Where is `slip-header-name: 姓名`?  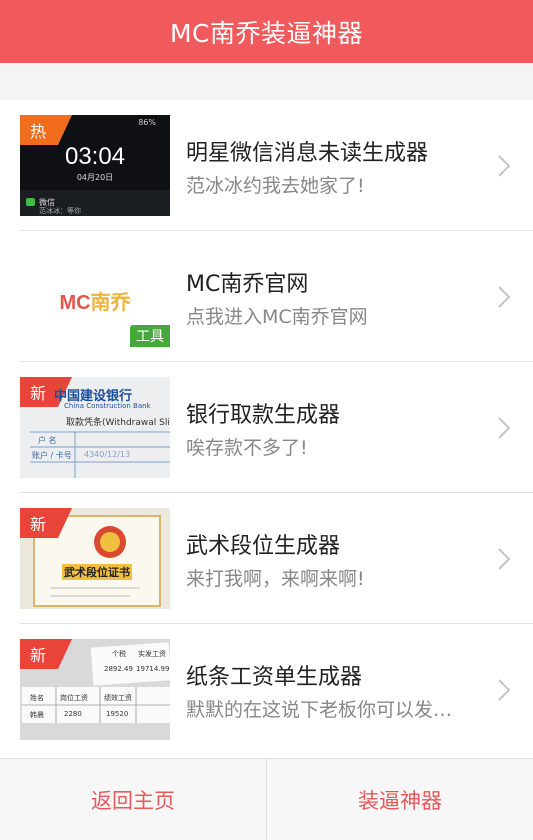
slip-header-name: 姓名 is located at coordinates (37, 698).